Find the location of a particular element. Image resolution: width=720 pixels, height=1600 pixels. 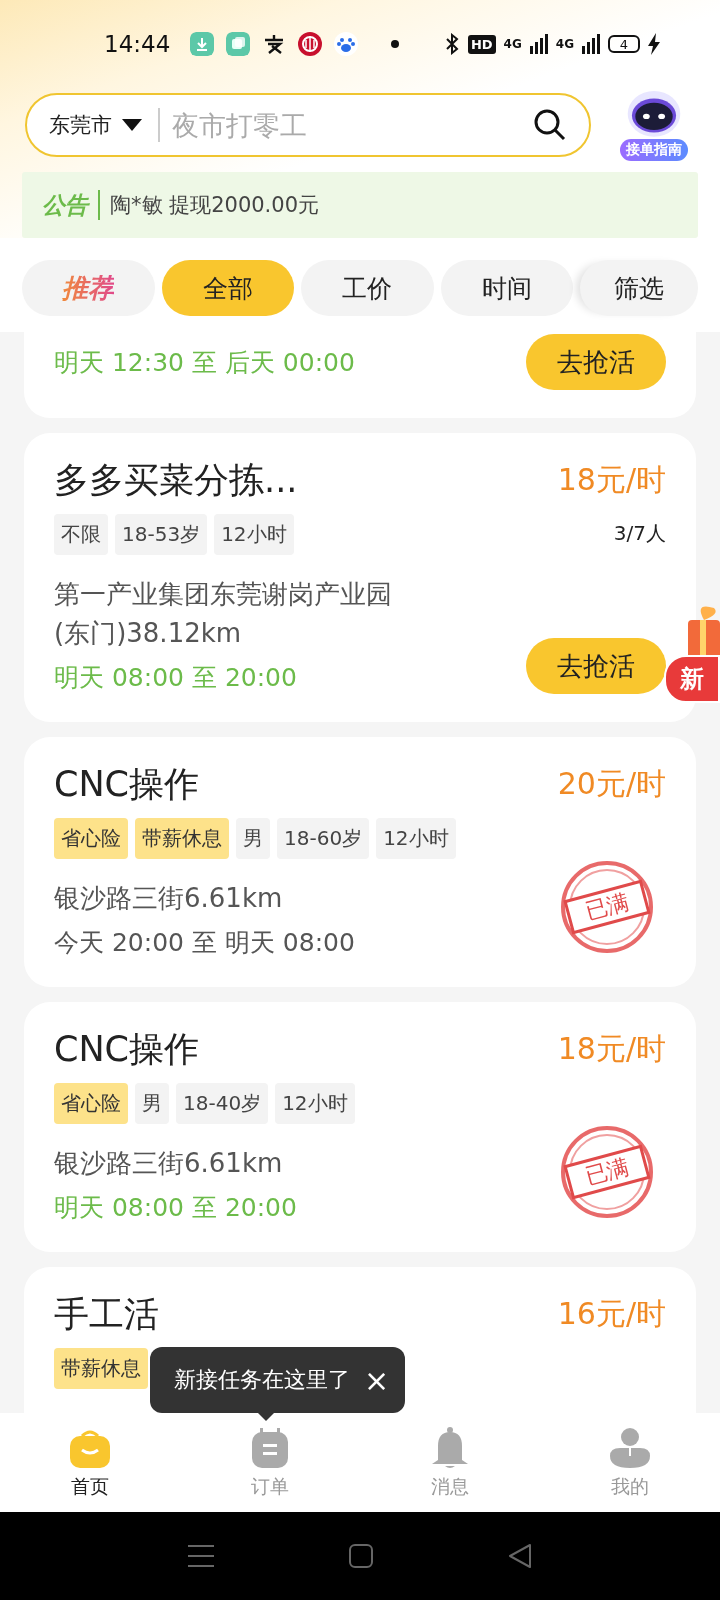

job-wage: 20元/时 is located at coordinates (611, 784).